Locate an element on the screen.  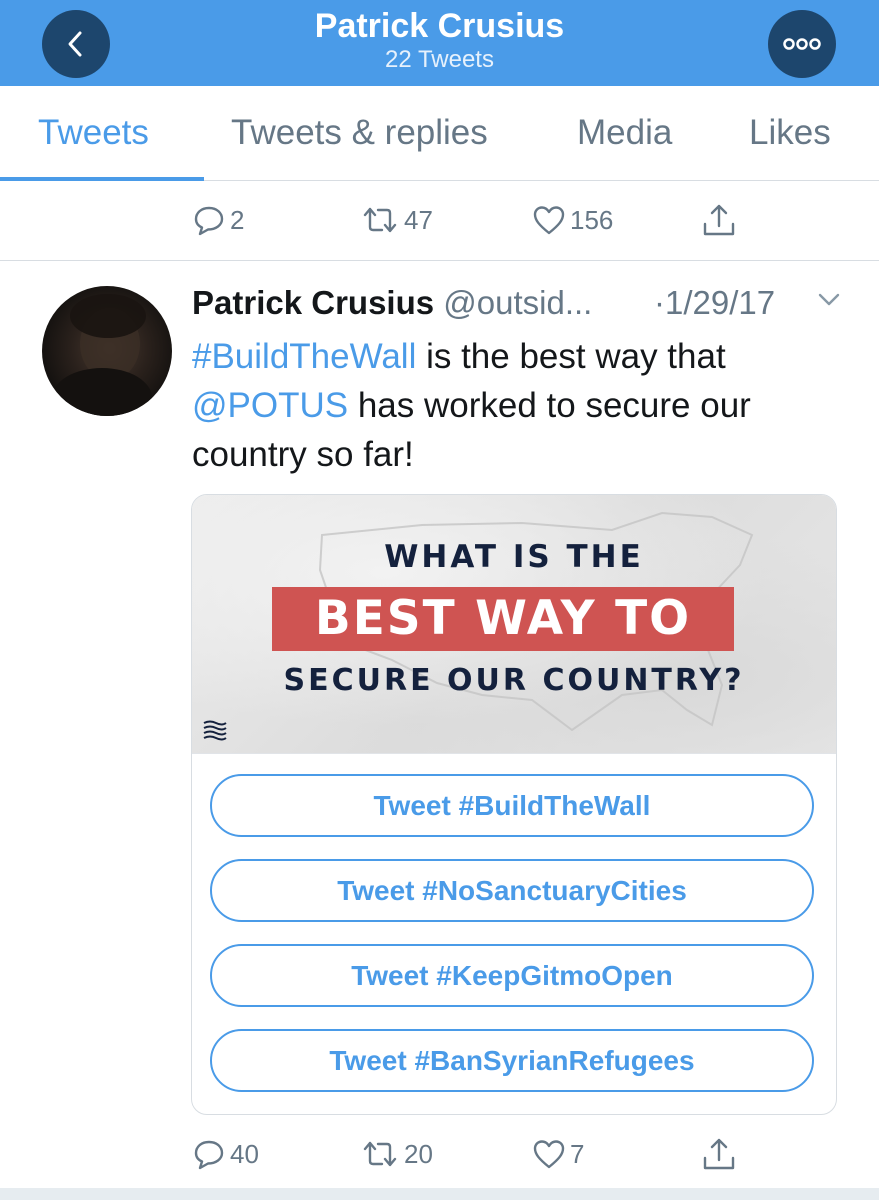
tab-tweets-replies: Tweets & replies is located at coordinates (359, 133).